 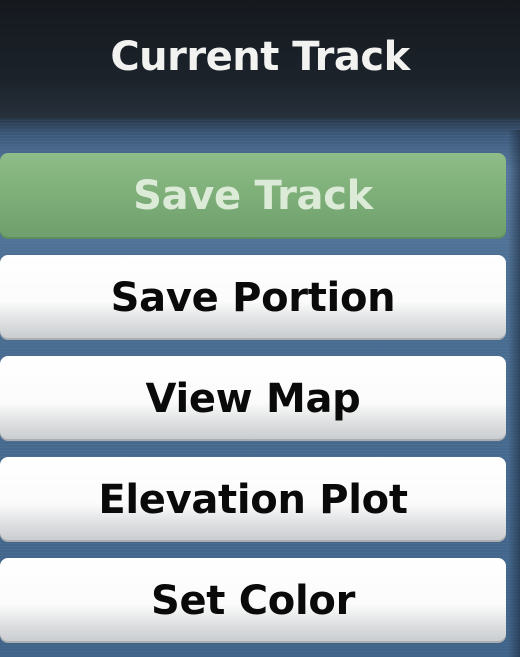 I want to click on set-color-label: Set Color, so click(x=253, y=600).